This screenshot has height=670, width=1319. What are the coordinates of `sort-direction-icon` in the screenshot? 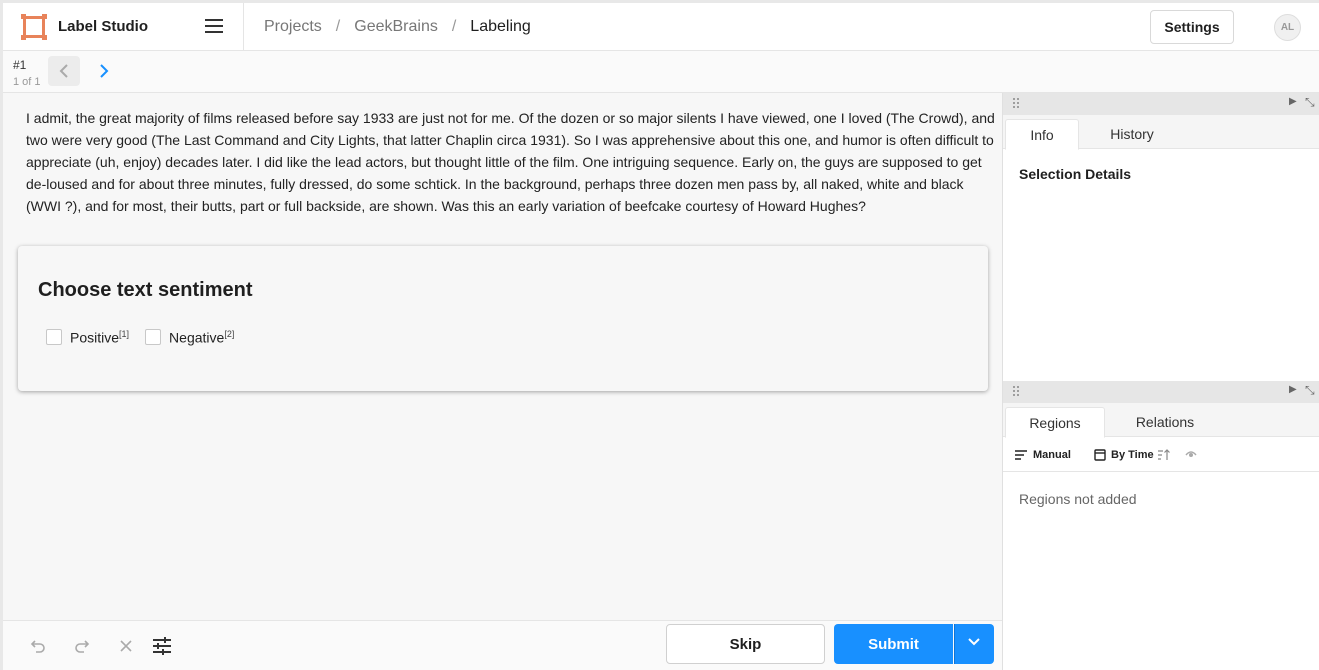 It's located at (1163, 454).